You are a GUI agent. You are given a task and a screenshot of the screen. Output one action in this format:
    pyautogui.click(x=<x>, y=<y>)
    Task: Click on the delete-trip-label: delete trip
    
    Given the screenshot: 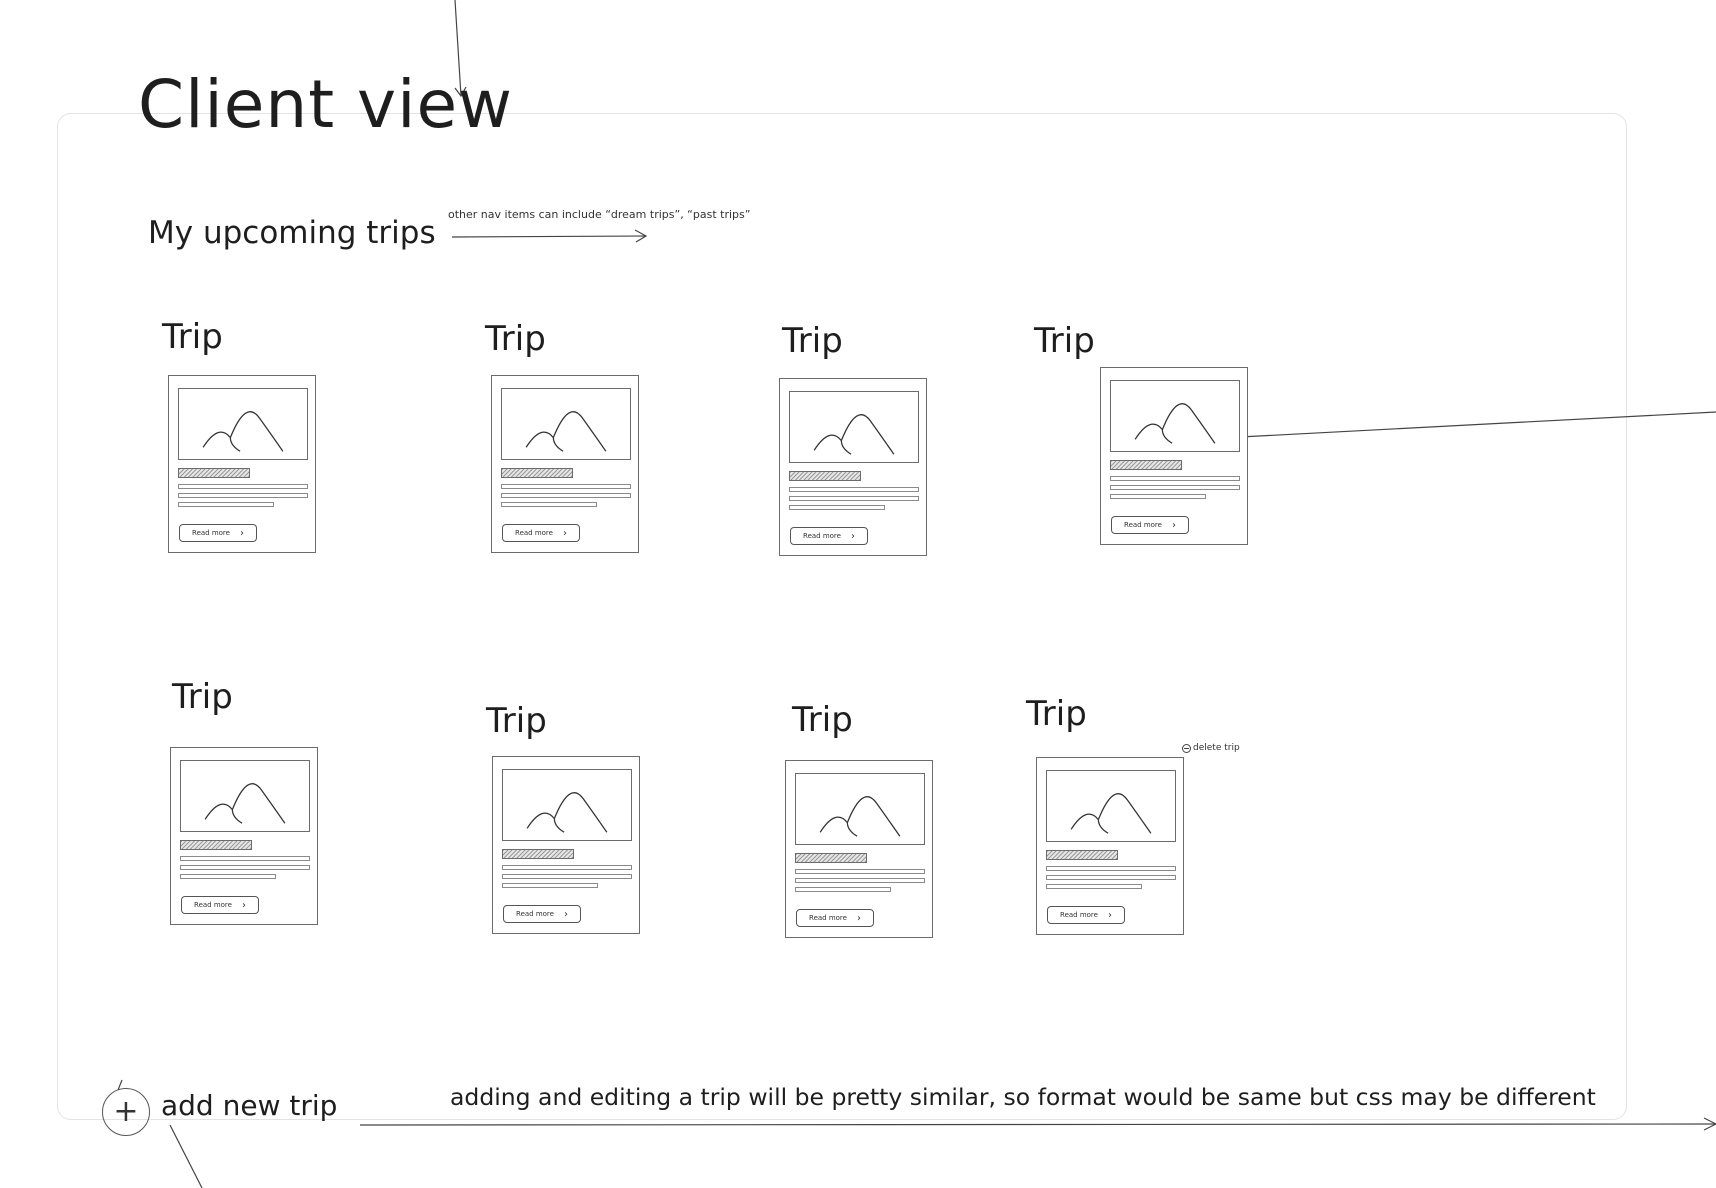 What is the action you would take?
    pyautogui.click(x=1216, y=748)
    